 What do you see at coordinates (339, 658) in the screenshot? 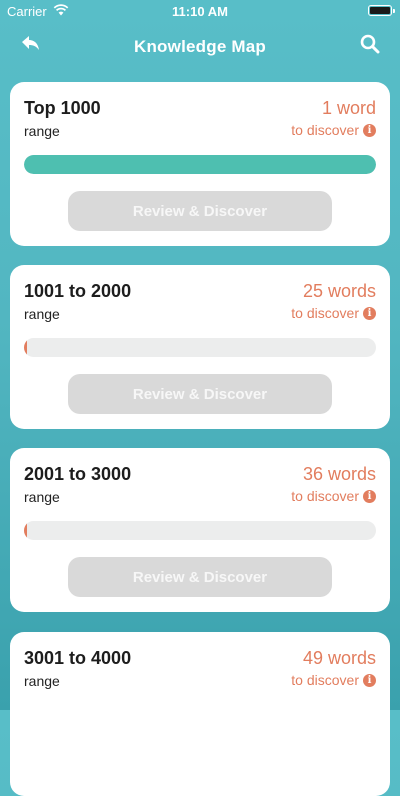
I see `words-count: 49 words` at bounding box center [339, 658].